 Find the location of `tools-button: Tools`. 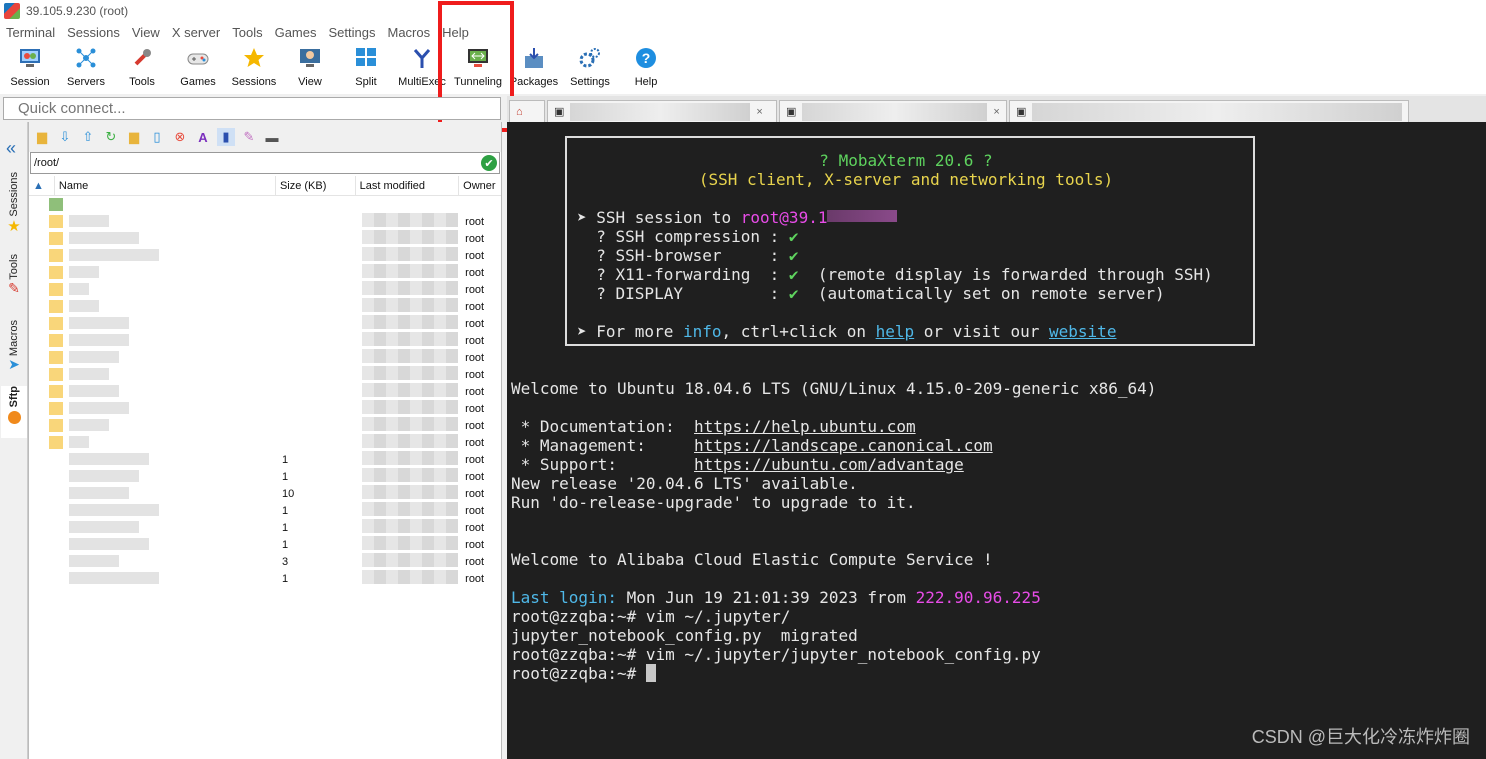

tools-button: Tools is located at coordinates (142, 68).